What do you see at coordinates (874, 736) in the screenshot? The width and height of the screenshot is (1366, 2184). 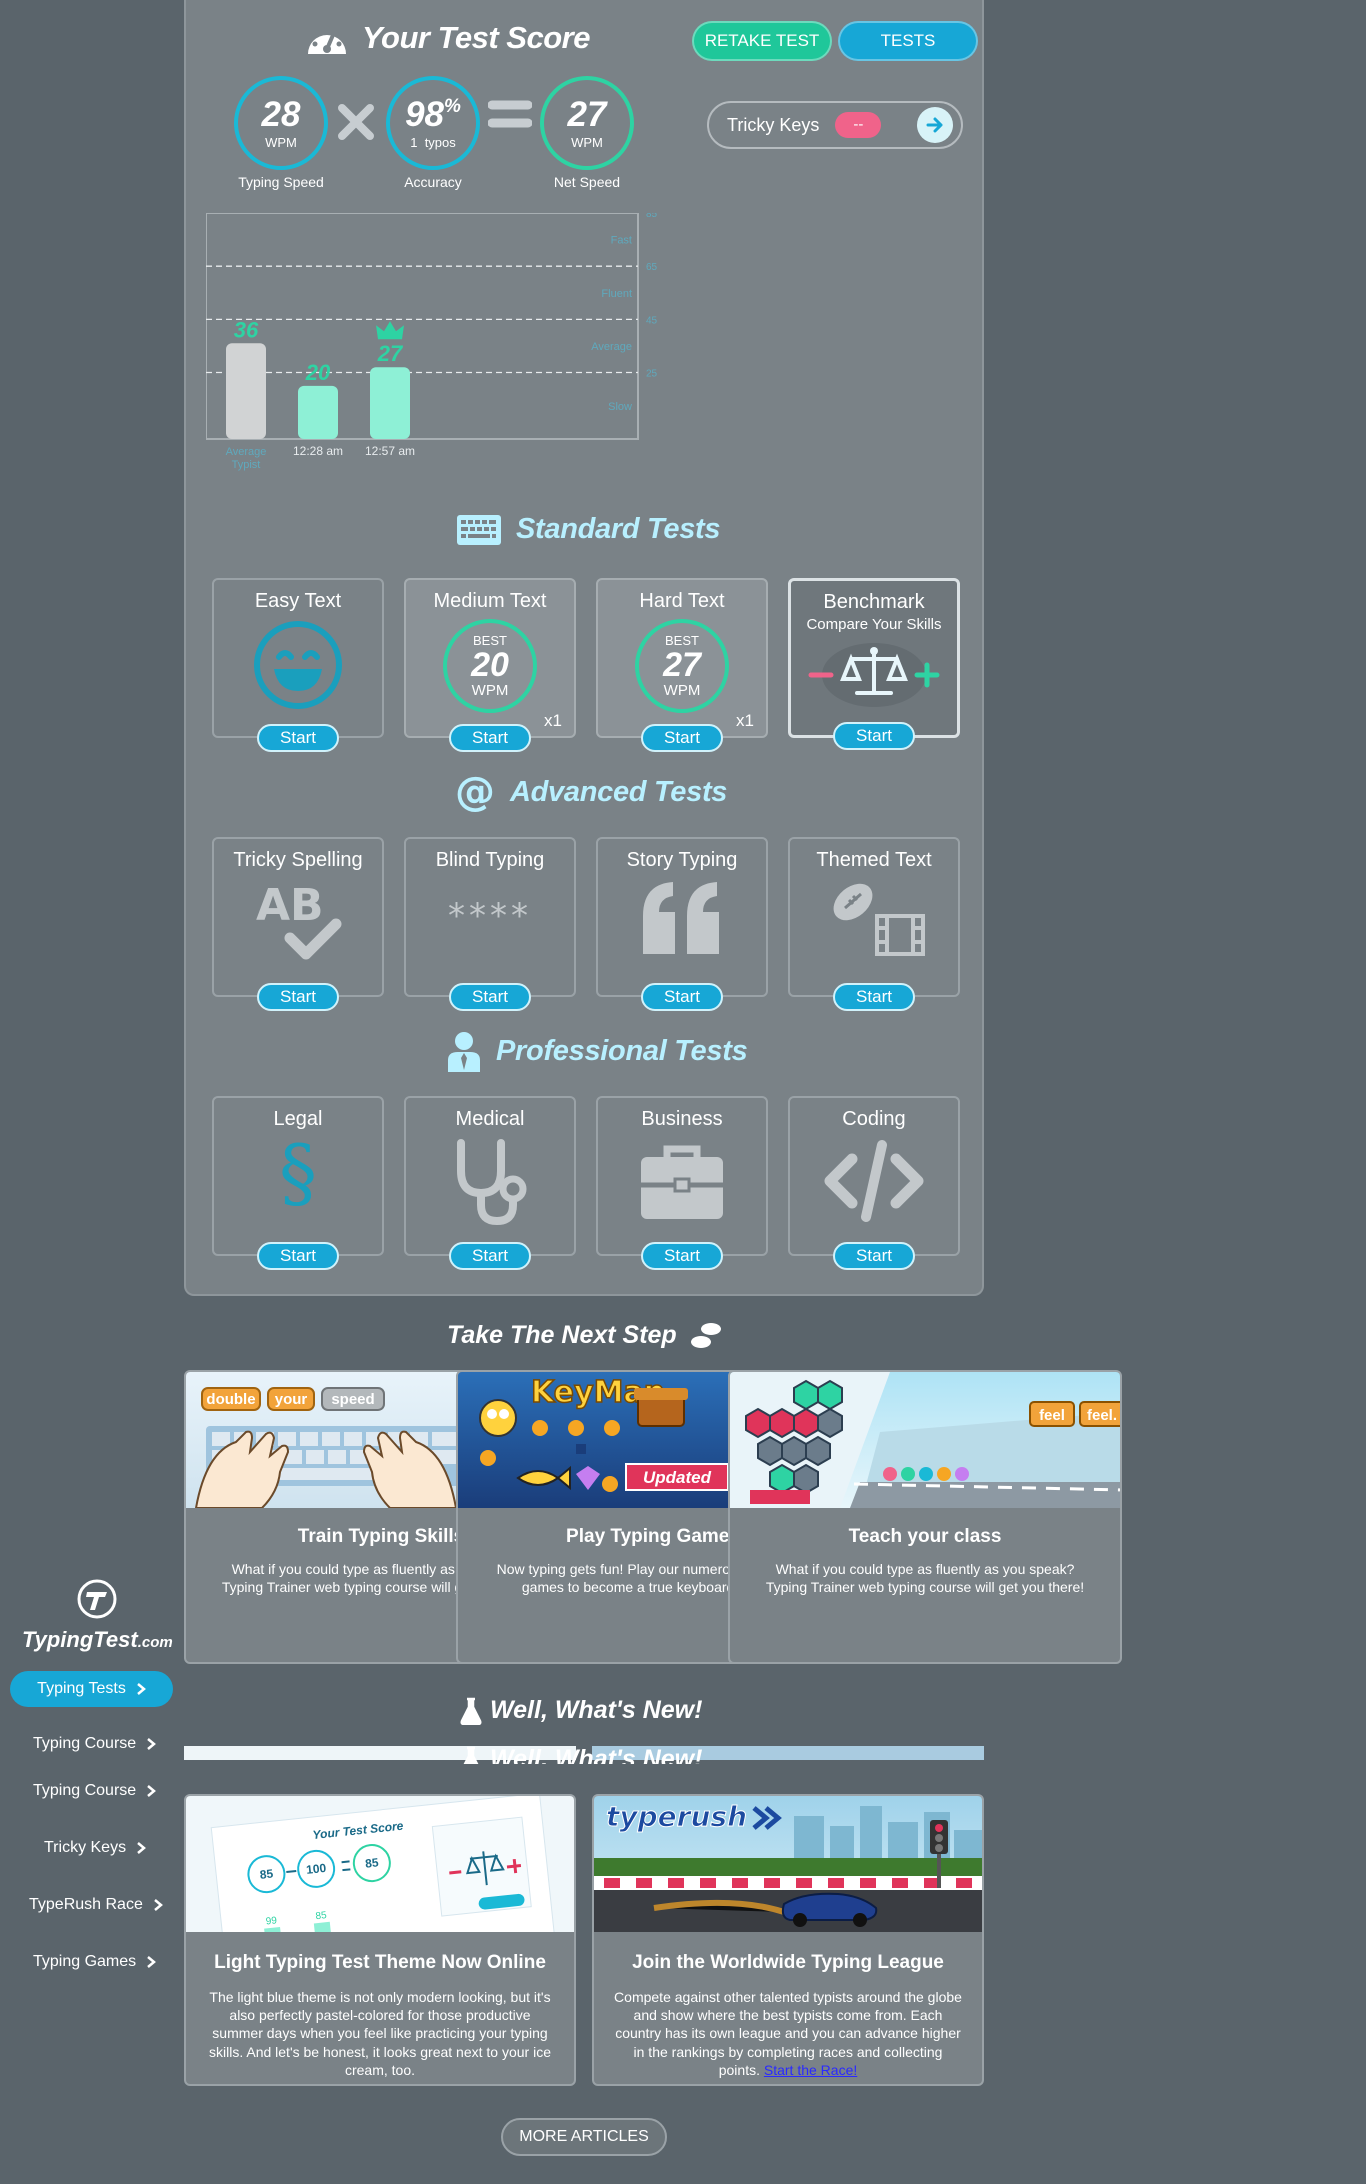 I see `benchmark-start-button: Start` at bounding box center [874, 736].